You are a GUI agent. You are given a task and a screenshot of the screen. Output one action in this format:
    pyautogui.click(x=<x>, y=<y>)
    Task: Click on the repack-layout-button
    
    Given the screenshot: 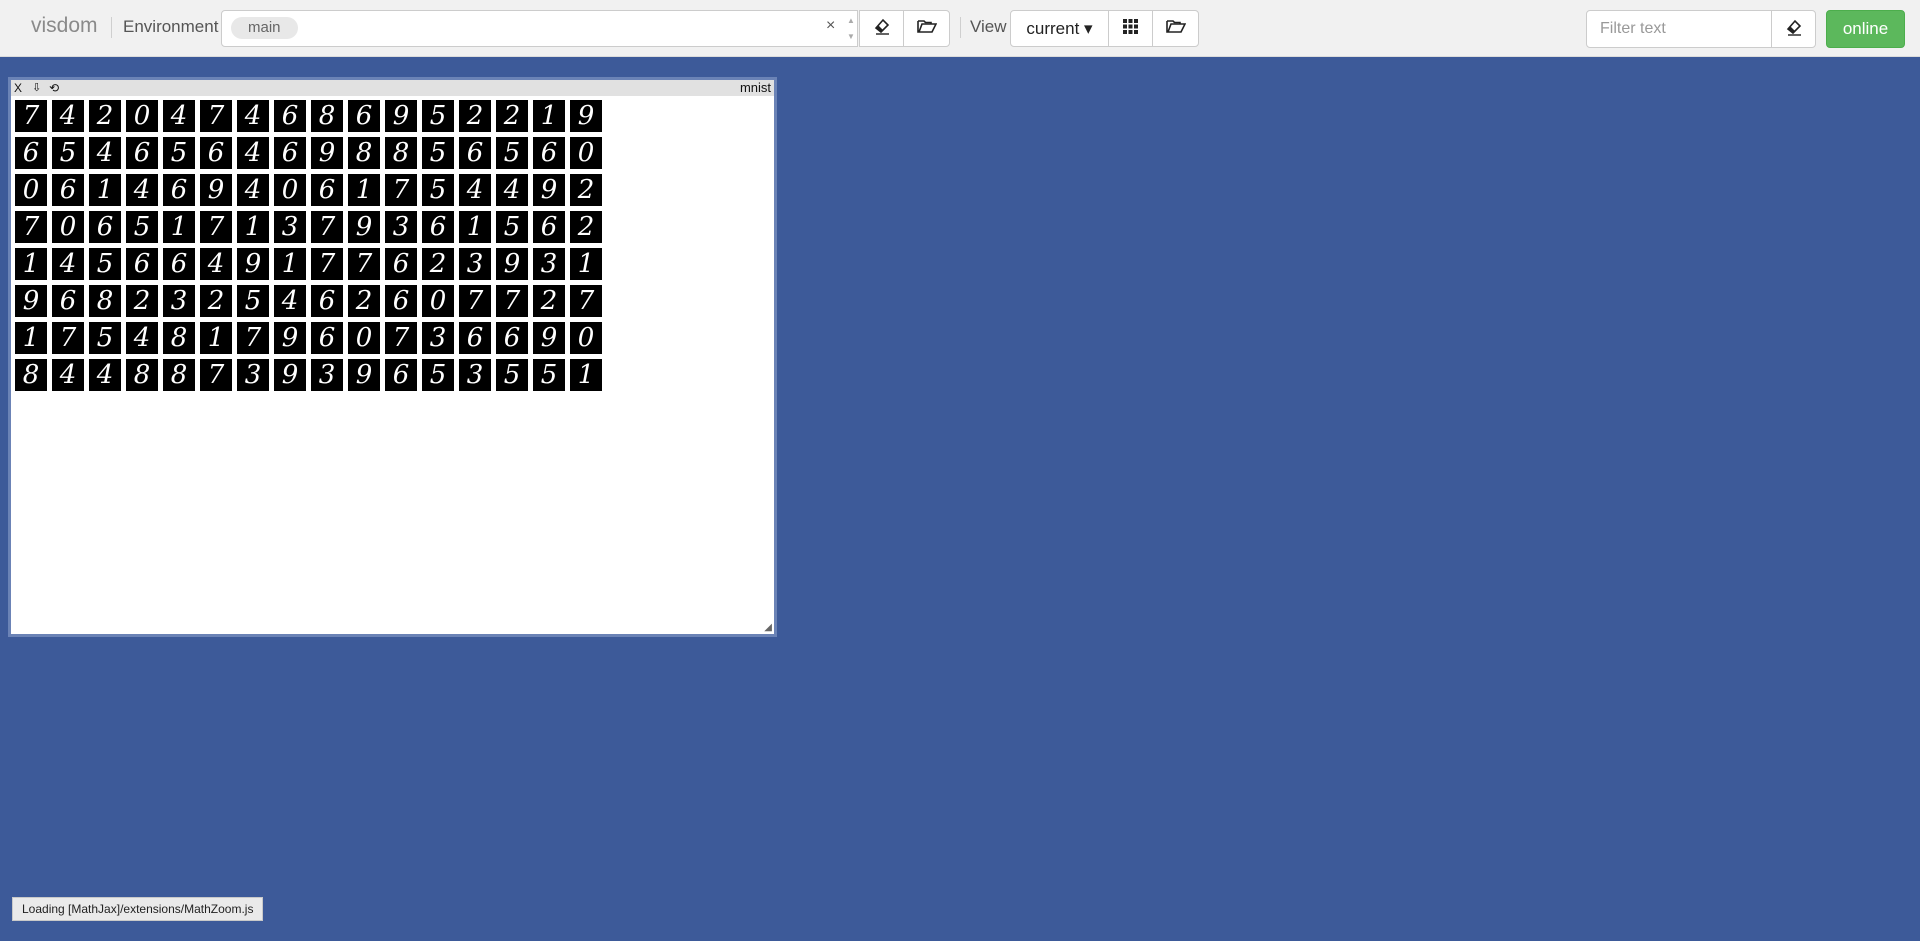 What is the action you would take?
    pyautogui.click(x=1130, y=28)
    